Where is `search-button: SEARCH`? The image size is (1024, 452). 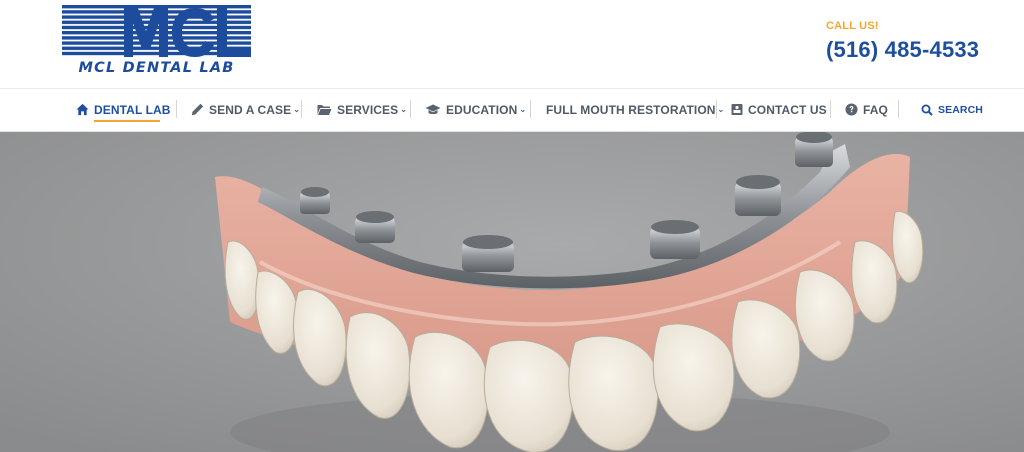 search-button: SEARCH is located at coordinates (952, 109).